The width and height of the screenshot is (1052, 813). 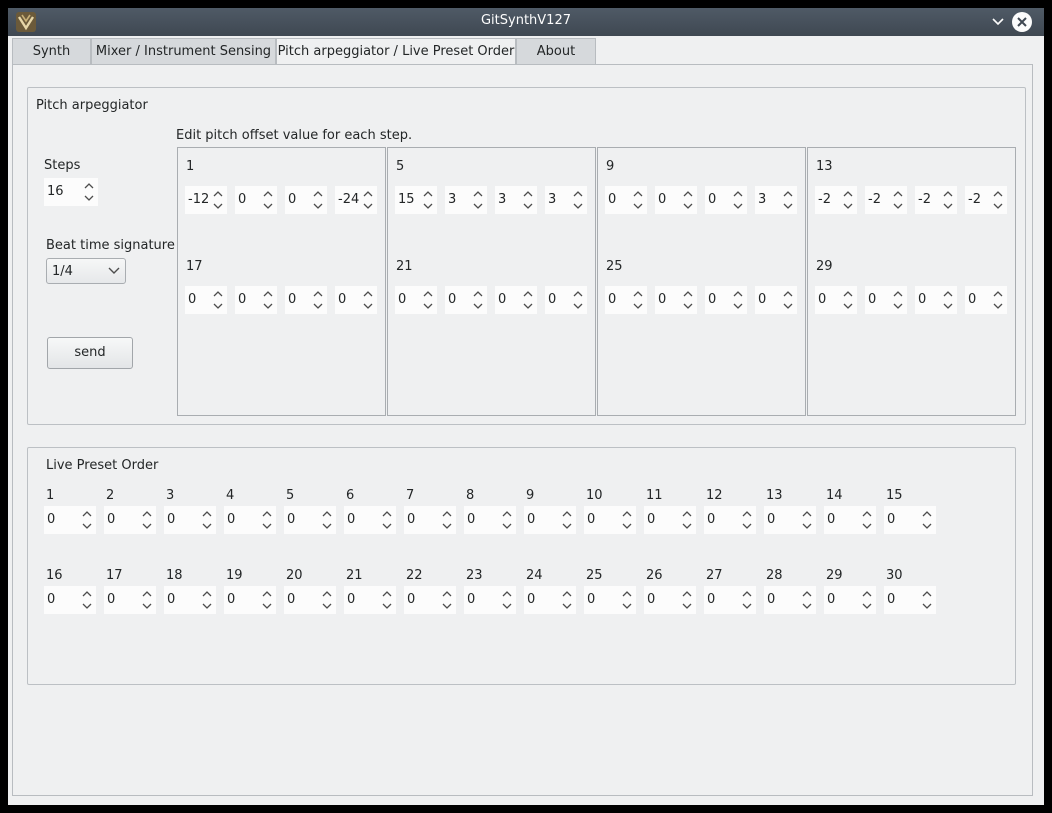 I want to click on title-bar: GitSynthV127, so click(x=526, y=22).